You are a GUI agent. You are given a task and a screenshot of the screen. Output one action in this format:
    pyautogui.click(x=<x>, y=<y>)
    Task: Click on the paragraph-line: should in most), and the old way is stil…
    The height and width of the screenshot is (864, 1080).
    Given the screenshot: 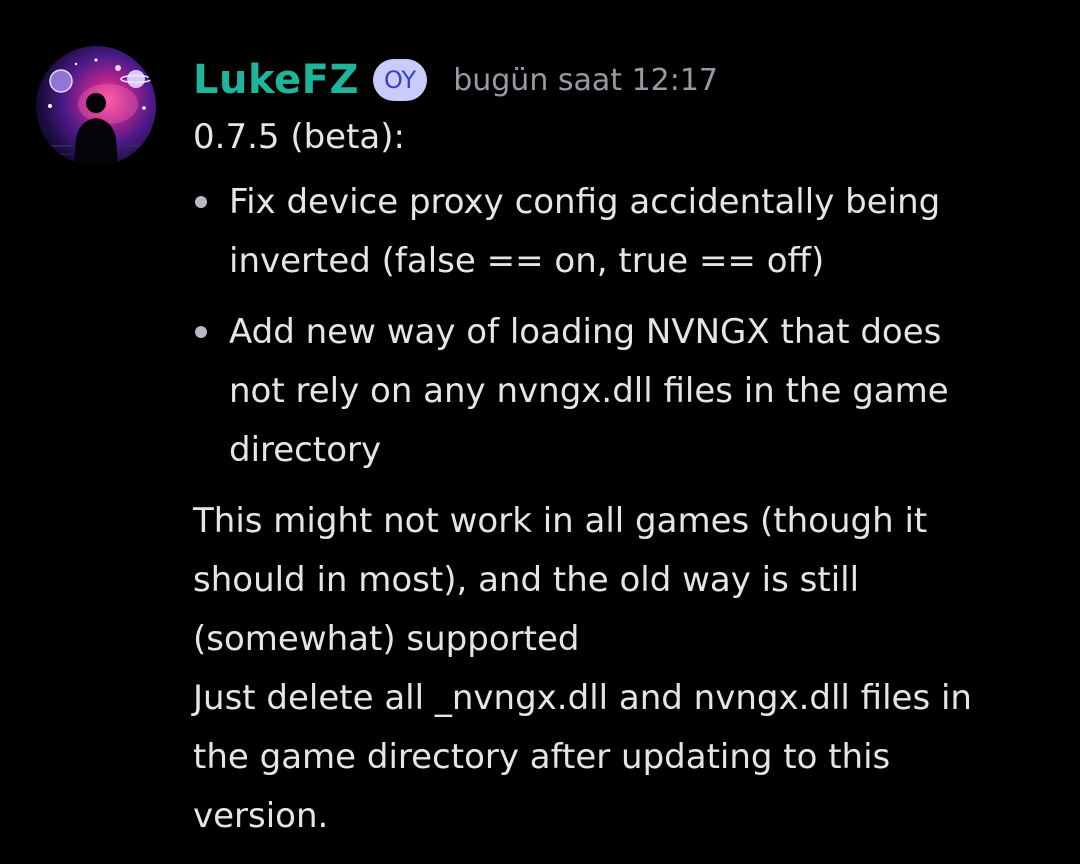 What is the action you would take?
    pyautogui.click(x=526, y=580)
    